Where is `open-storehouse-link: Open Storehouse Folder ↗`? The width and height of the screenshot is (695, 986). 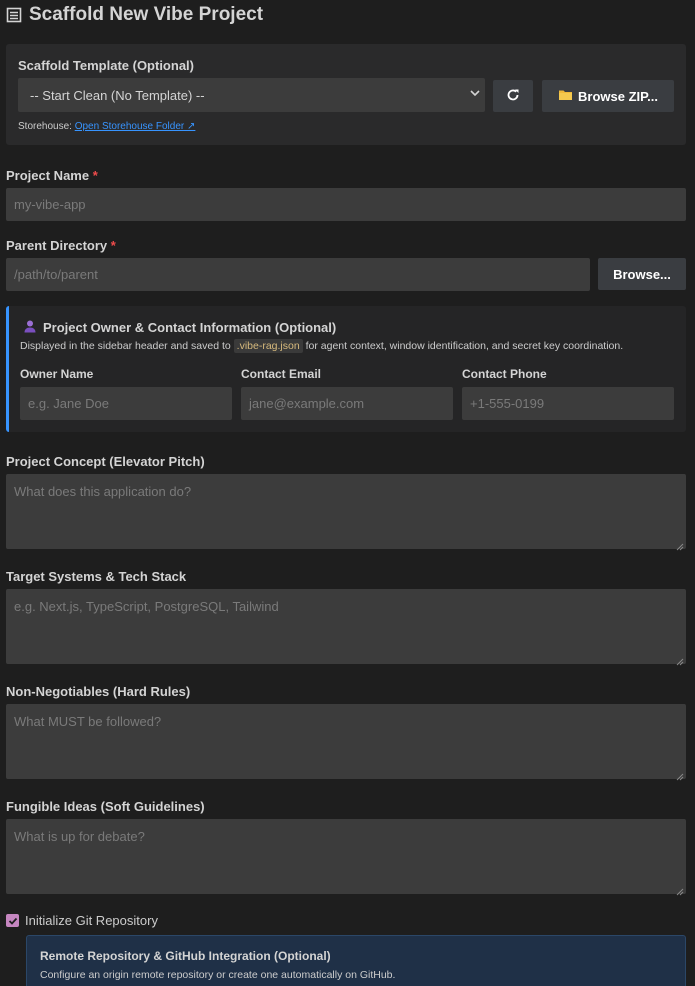 open-storehouse-link: Open Storehouse Folder ↗ is located at coordinates (135, 126).